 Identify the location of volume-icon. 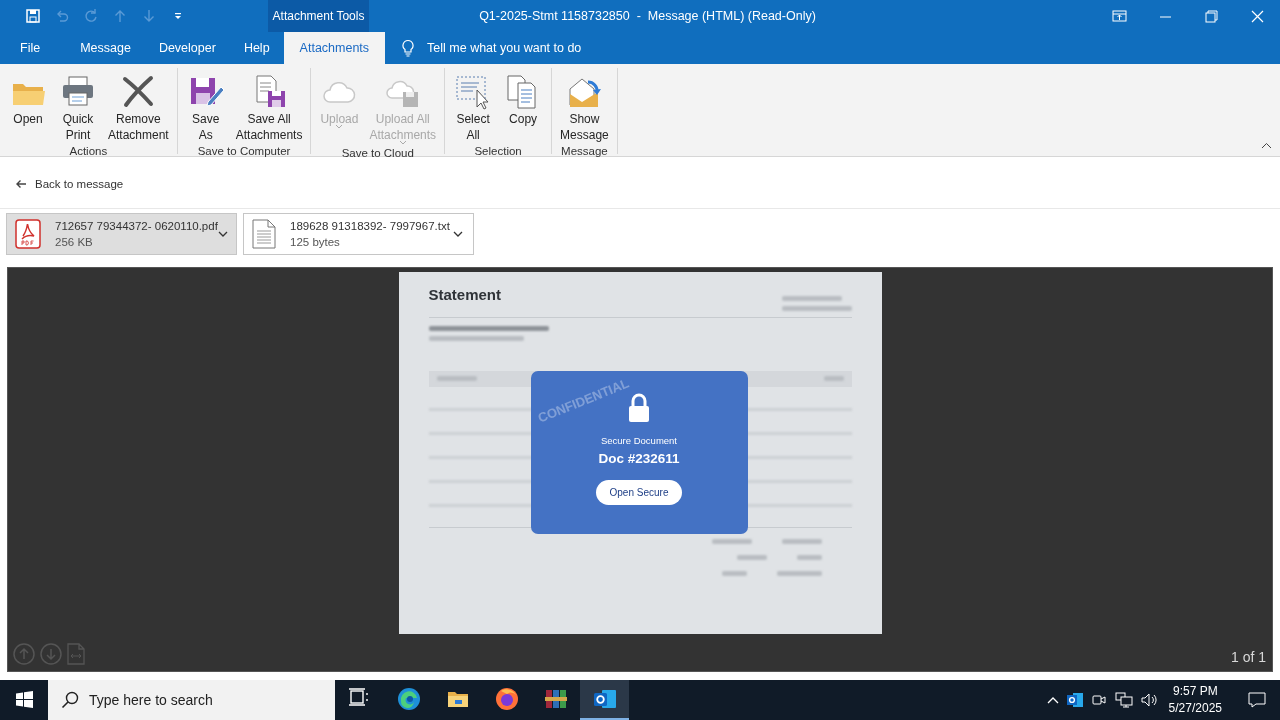
(1149, 700).